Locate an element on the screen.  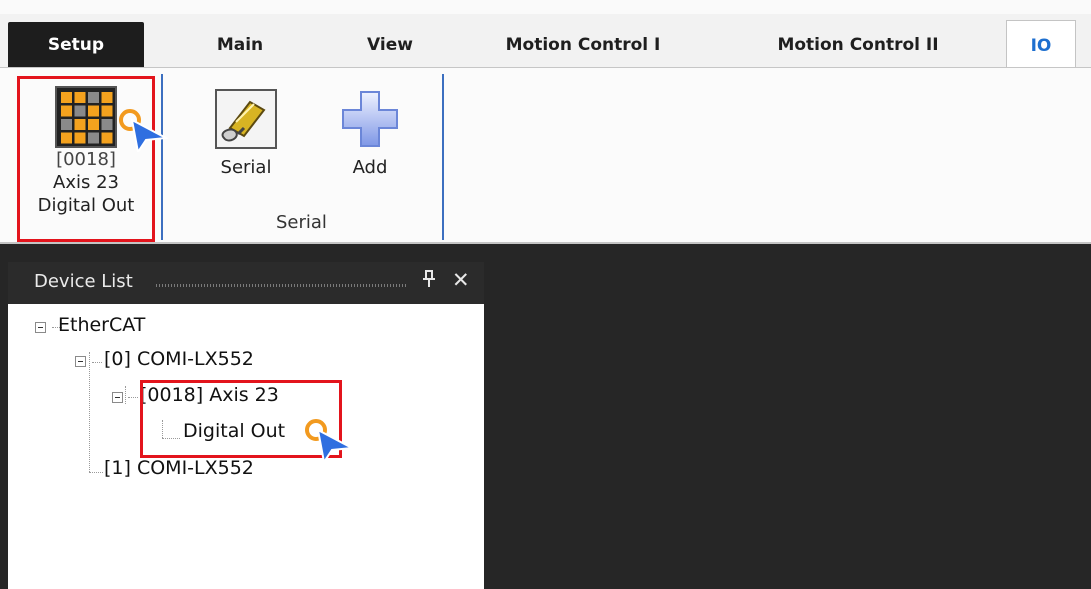
tab-label: Main is located at coordinates (240, 45).